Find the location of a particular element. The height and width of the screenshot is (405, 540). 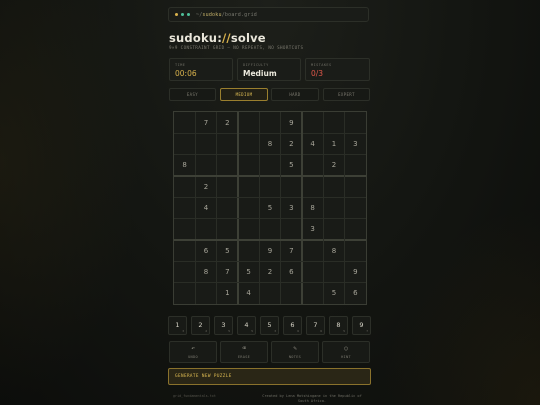

number-button-1: 13 is located at coordinates (177, 325).